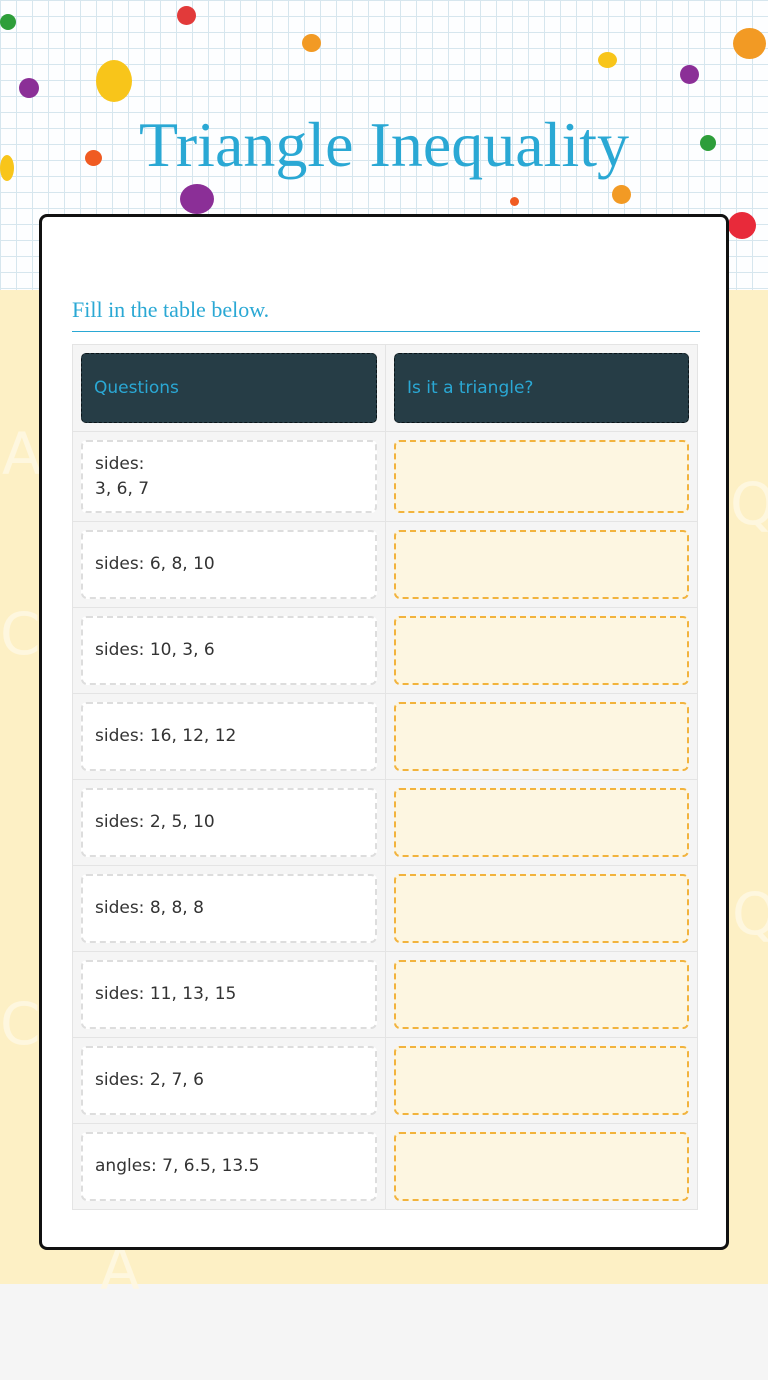 The image size is (768, 1380). I want to click on table-row: sides: 2, 5, 10, so click(385, 822).